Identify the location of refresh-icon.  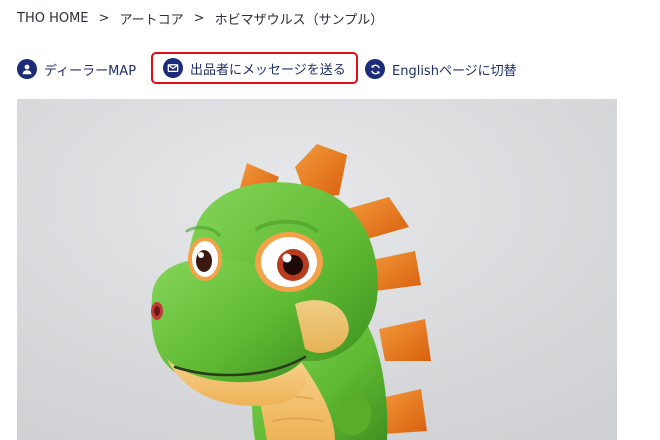
(375, 69).